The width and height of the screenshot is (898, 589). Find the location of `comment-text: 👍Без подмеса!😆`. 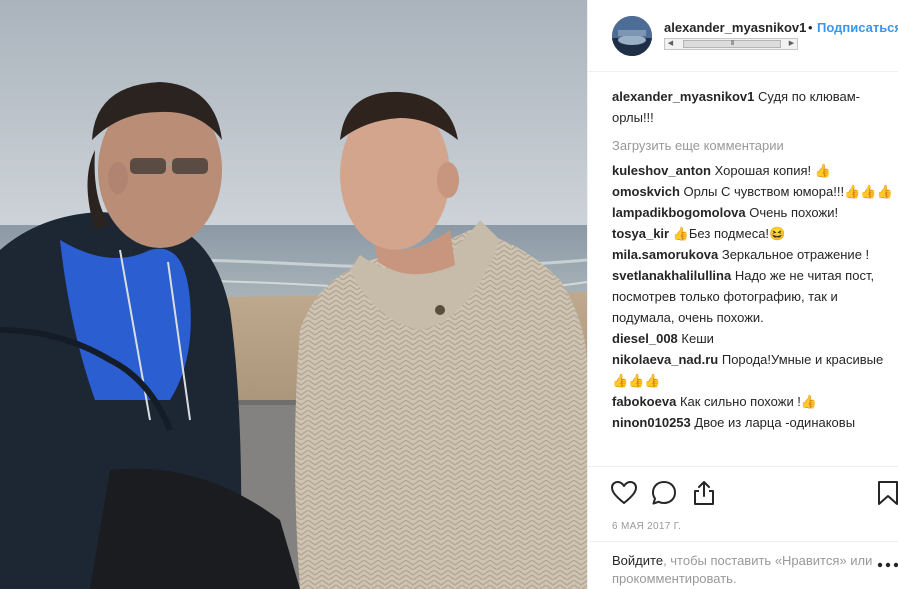

comment-text: 👍Без подмеса!😆 is located at coordinates (729, 233).